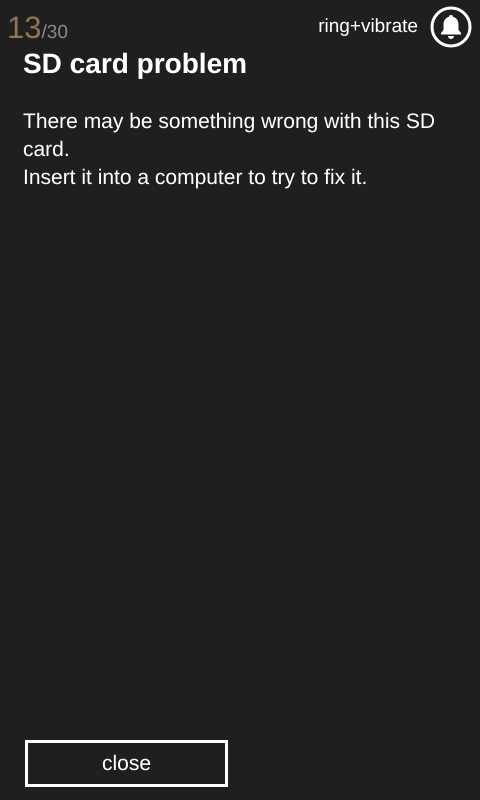  I want to click on dialog-title: SD card problem, so click(135, 64).